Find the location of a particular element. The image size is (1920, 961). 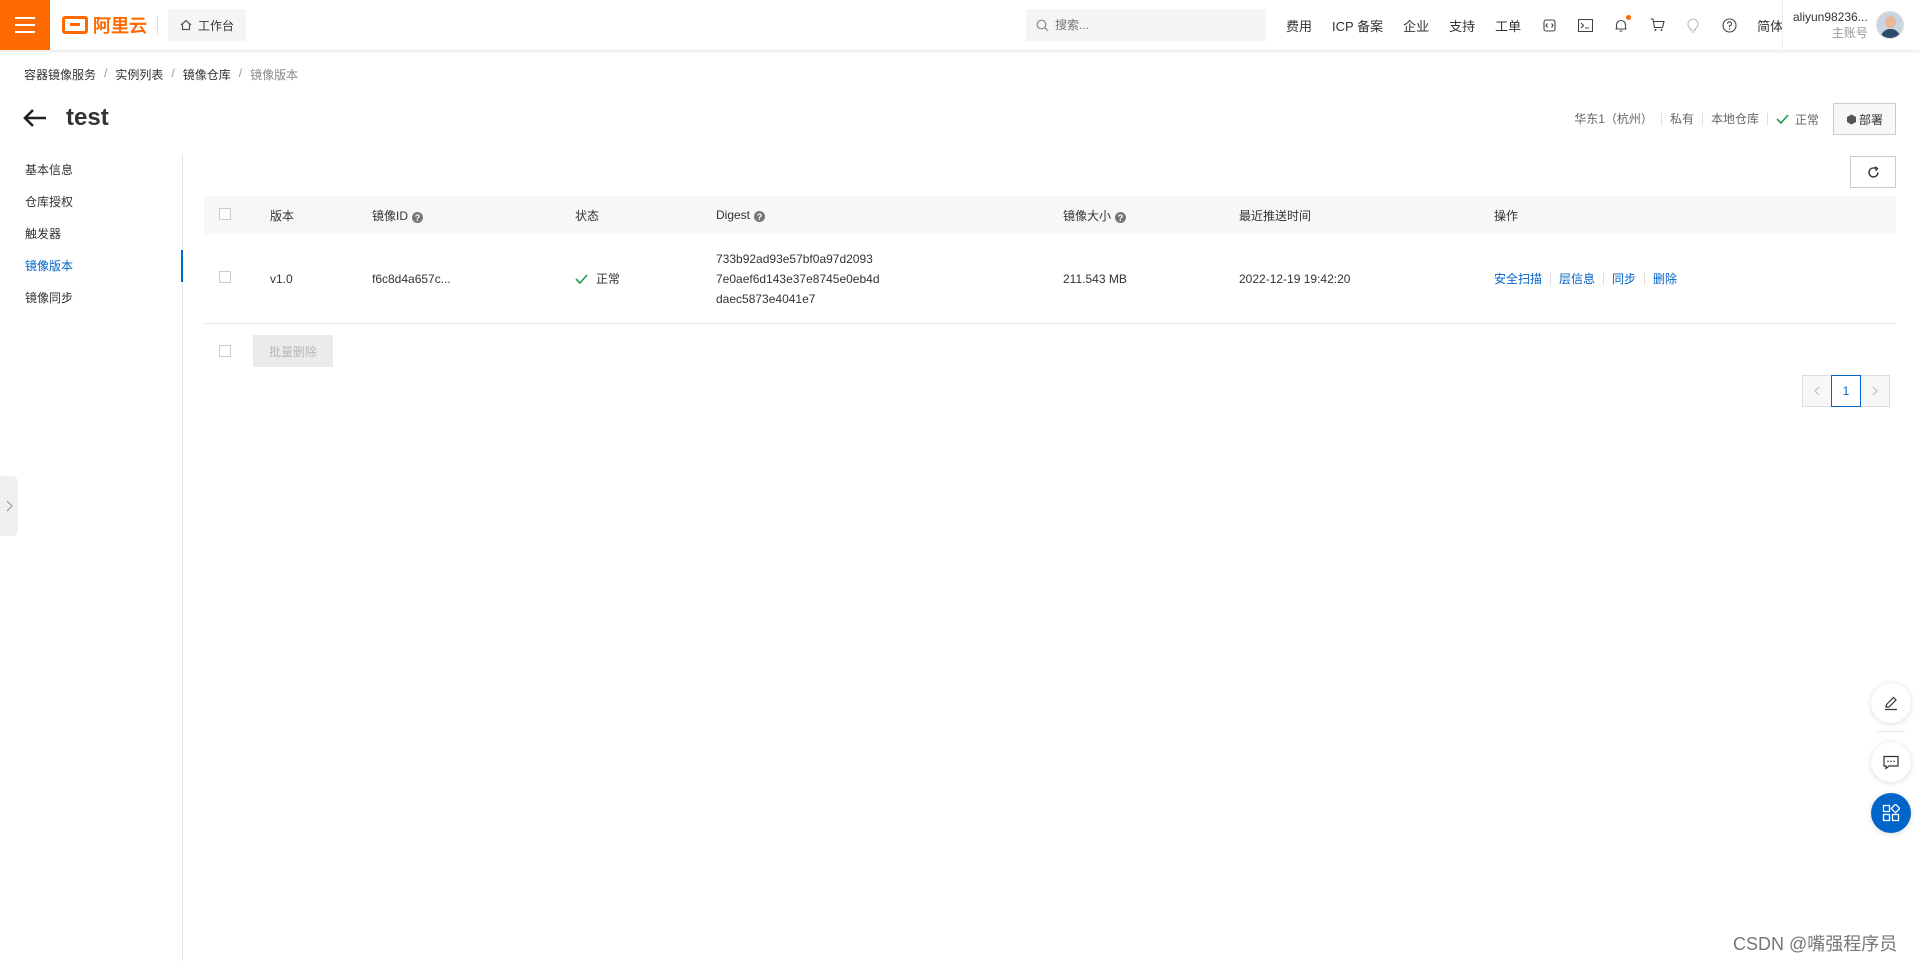

deploy-label: 部署 is located at coordinates (1870, 119).